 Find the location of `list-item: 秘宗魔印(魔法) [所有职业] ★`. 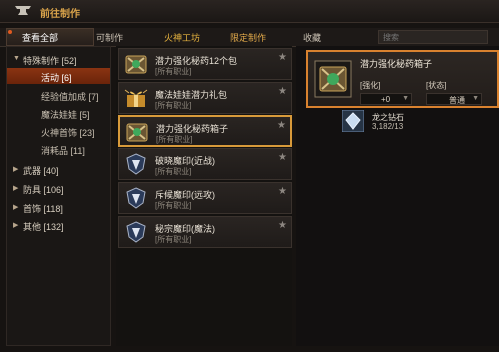

list-item: 秘宗魔印(魔法) [所有职业] ★ is located at coordinates (205, 232).